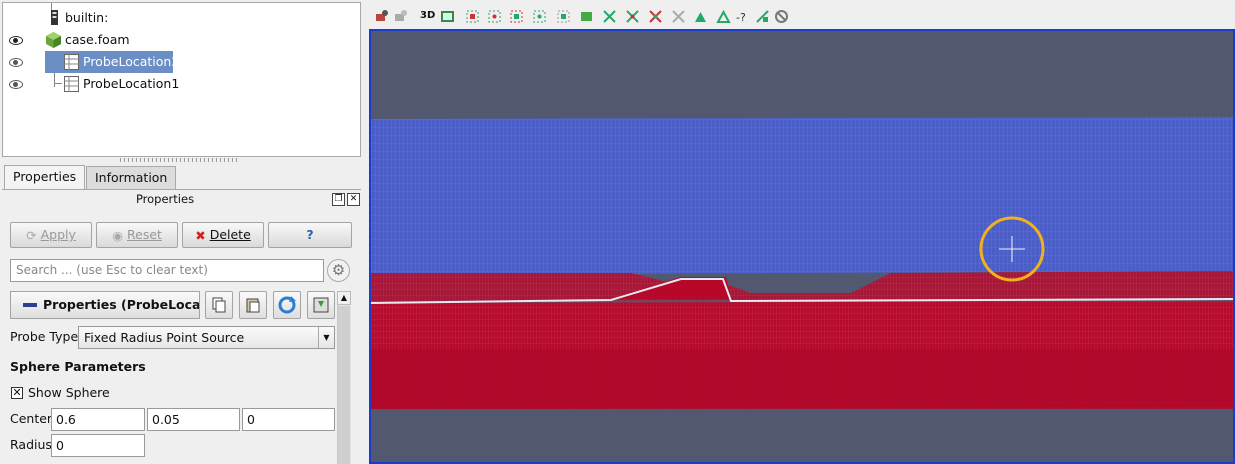 The width and height of the screenshot is (1235, 464). Describe the element at coordinates (78, 366) in the screenshot. I see `sphere-parameters-heading: Sphere Parameters` at that location.